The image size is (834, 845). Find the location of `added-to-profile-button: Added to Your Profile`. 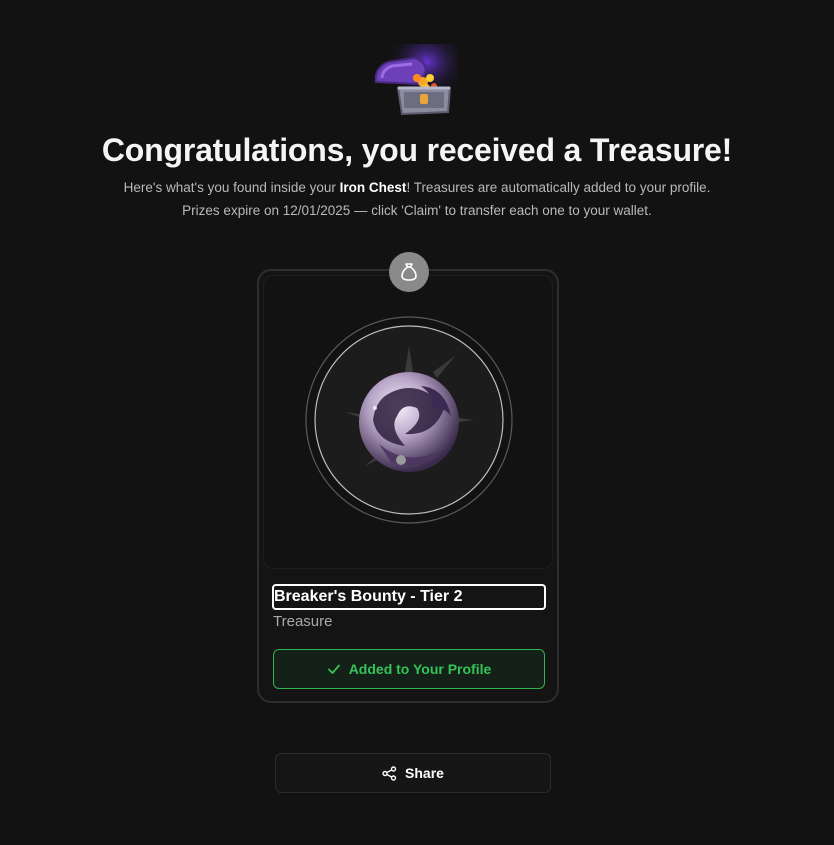

added-to-profile-button: Added to Your Profile is located at coordinates (409, 669).